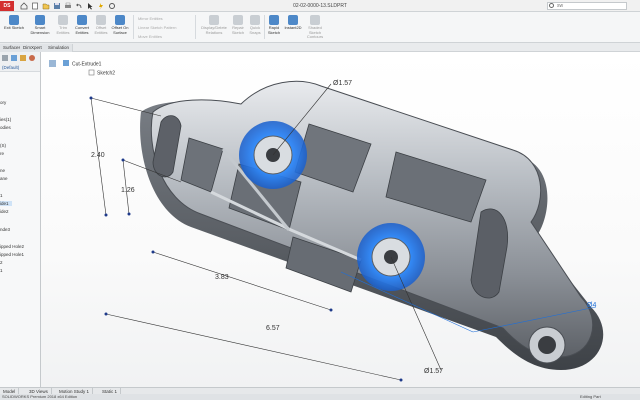  What do you see at coordinates (587, 6) in the screenshot?
I see `search-input: sw` at bounding box center [587, 6].